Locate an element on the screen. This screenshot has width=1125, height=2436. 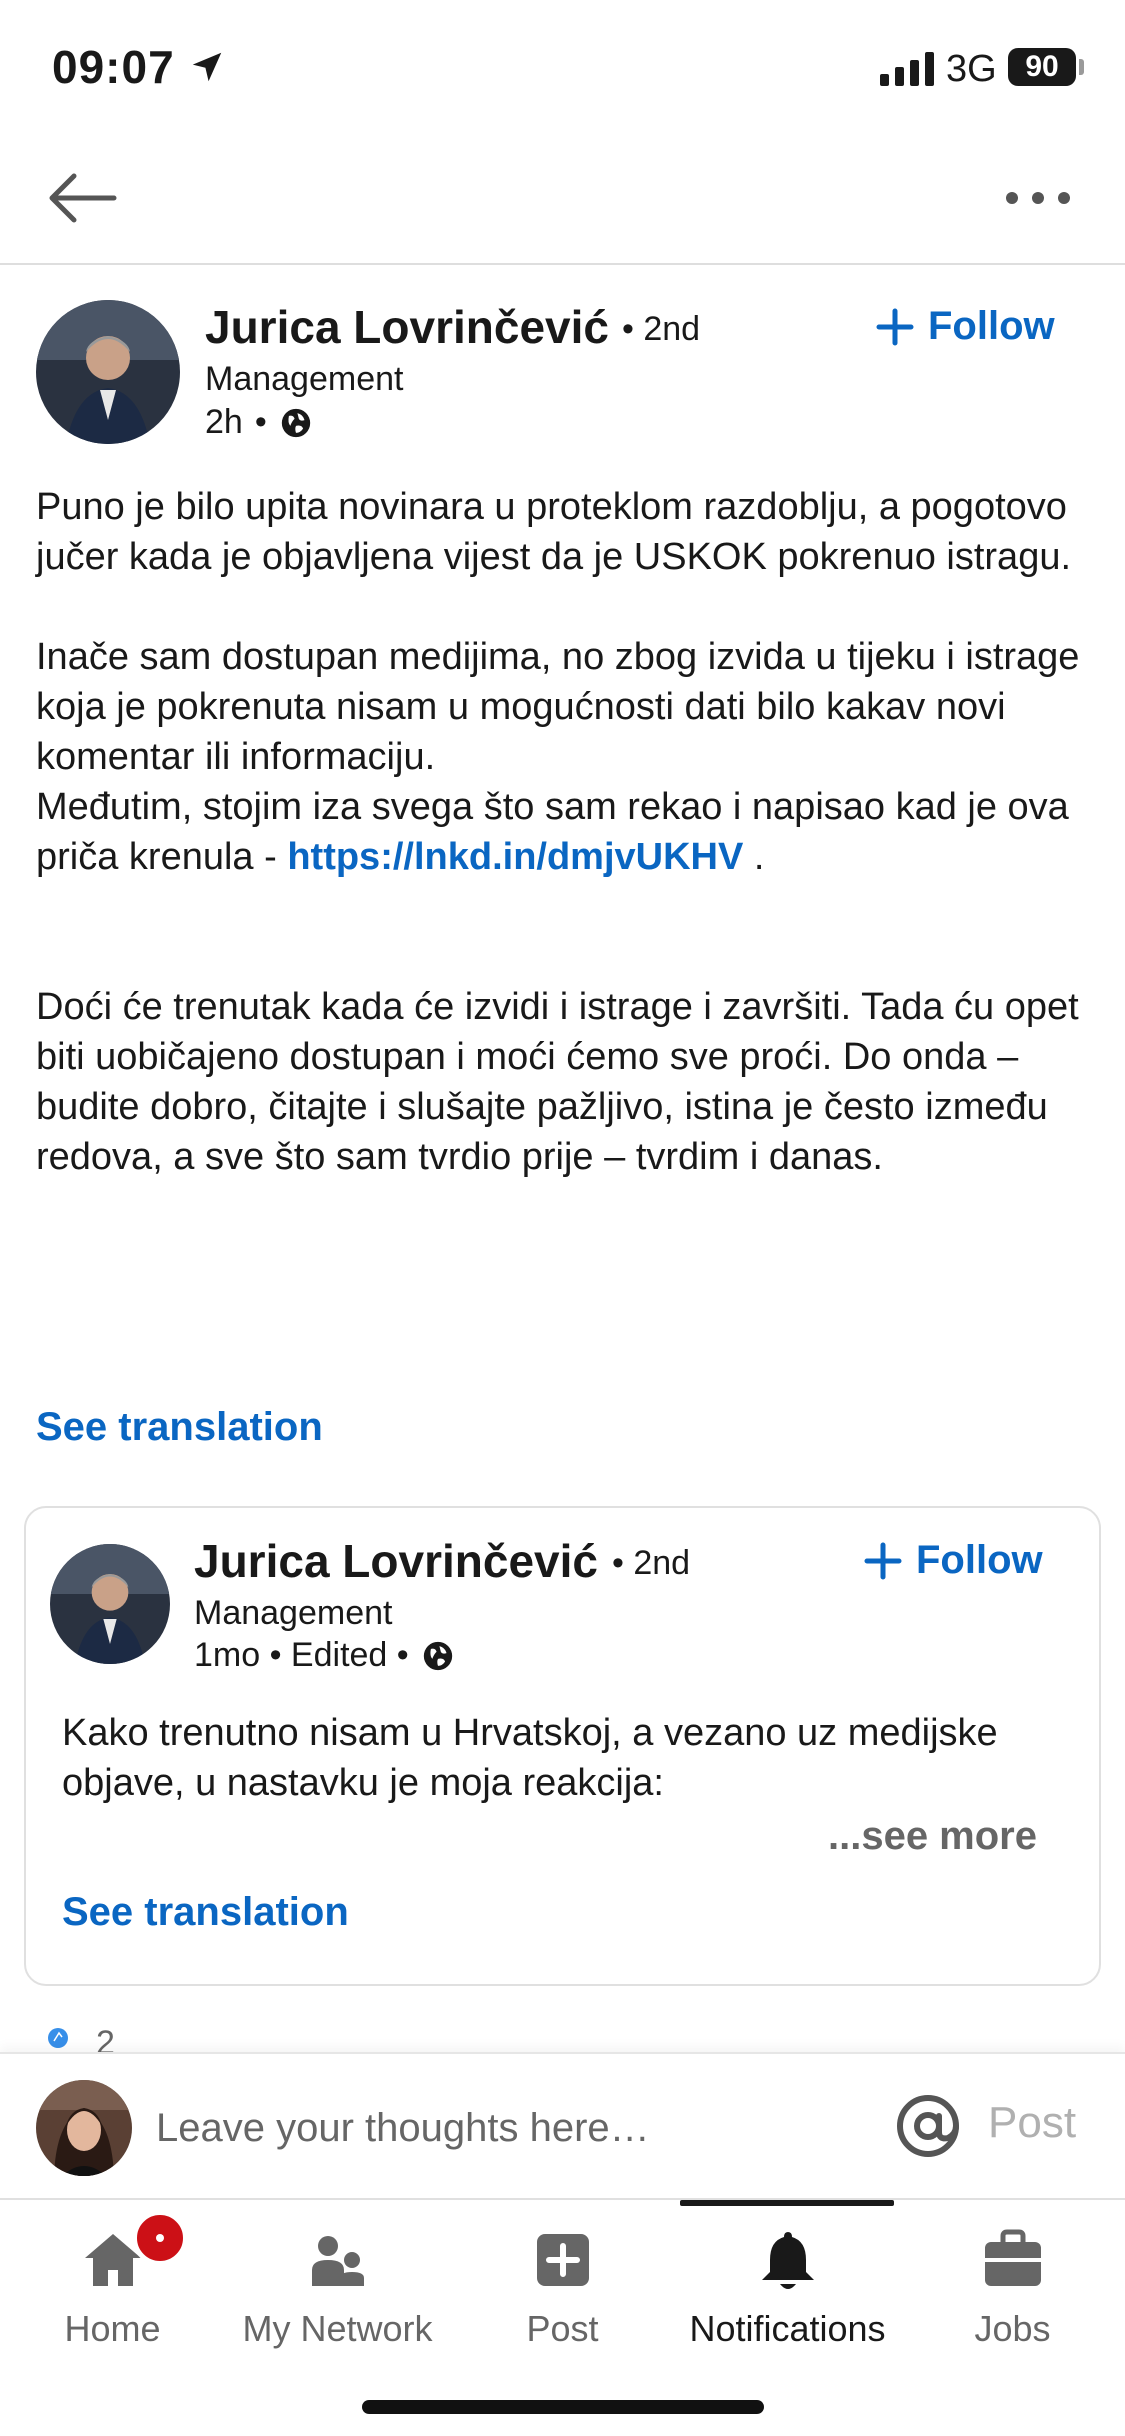
shared-post-meta: 1mo • Edited • is located at coordinates (324, 1655).